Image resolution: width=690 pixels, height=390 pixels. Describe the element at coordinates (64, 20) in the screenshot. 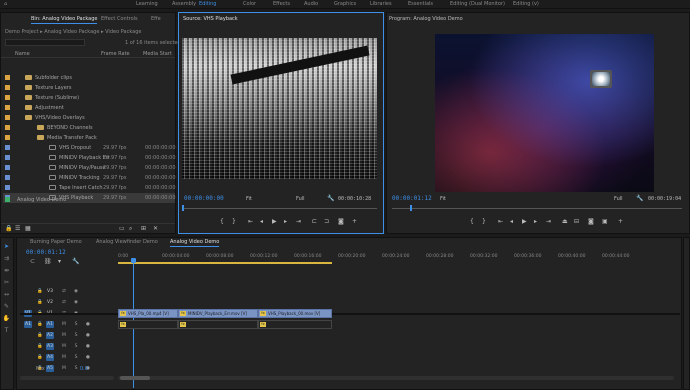

I see `tab-bin: Bin: Analog Video Package` at that location.